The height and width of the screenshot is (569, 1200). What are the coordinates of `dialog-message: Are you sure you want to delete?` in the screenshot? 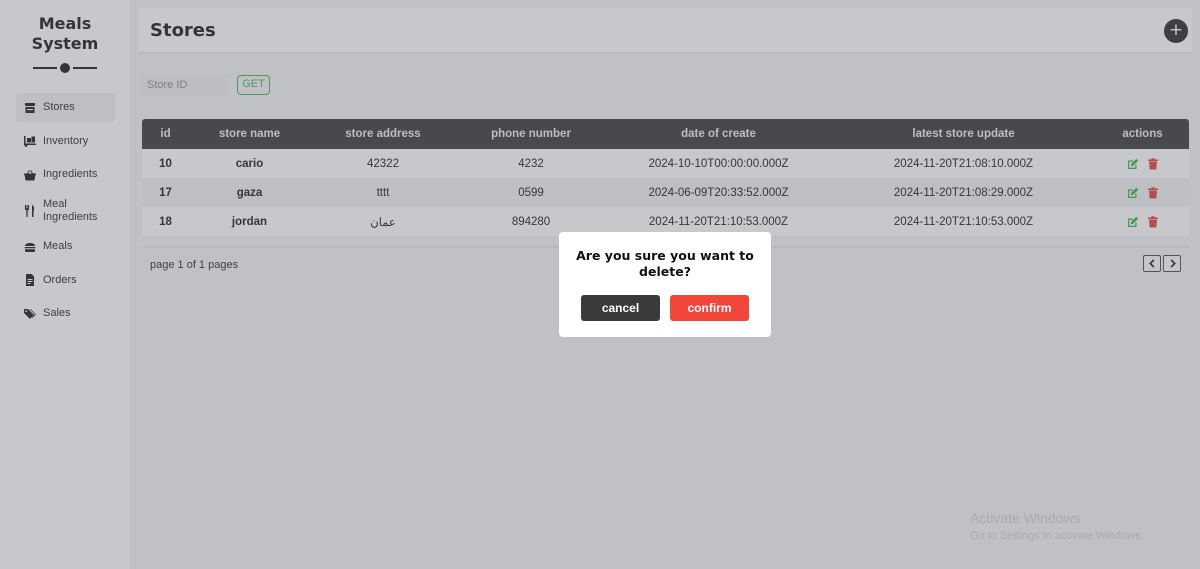 It's located at (665, 263).